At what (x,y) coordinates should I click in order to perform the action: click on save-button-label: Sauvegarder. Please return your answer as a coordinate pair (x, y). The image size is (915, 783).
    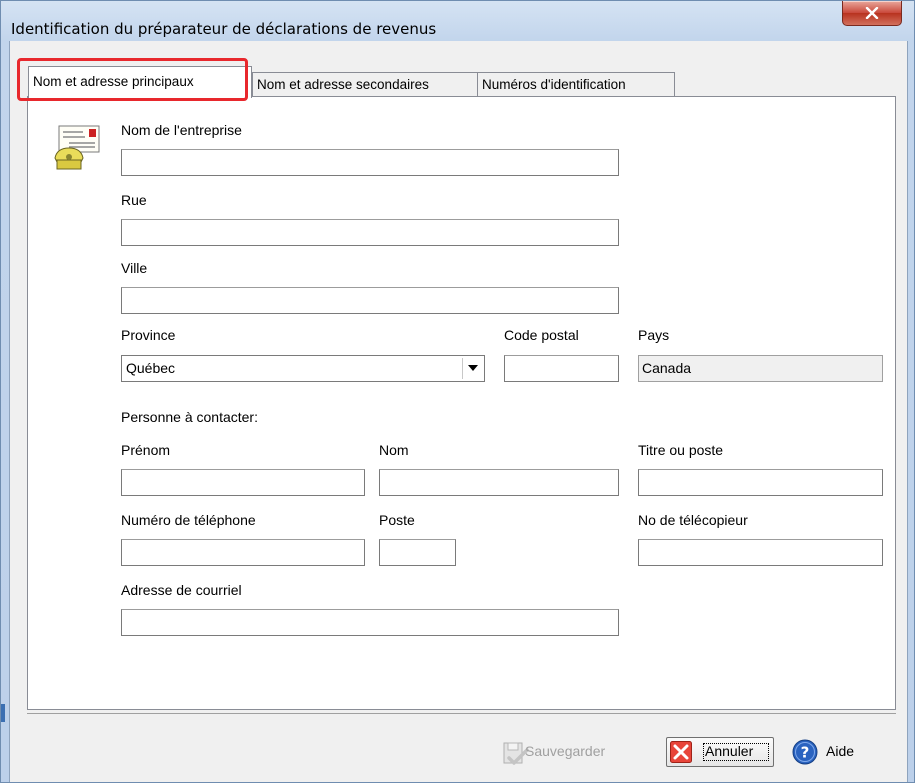
    Looking at the image, I should click on (565, 751).